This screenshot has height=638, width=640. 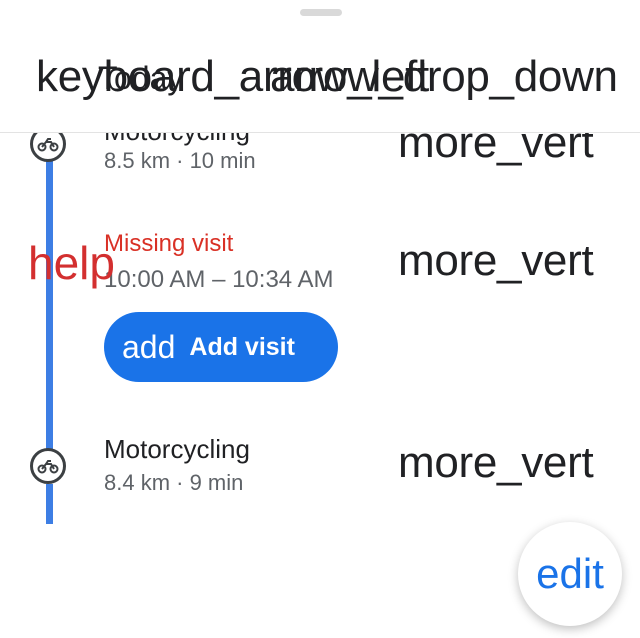 I want to click on motorcycle-icon, so click(x=48, y=466).